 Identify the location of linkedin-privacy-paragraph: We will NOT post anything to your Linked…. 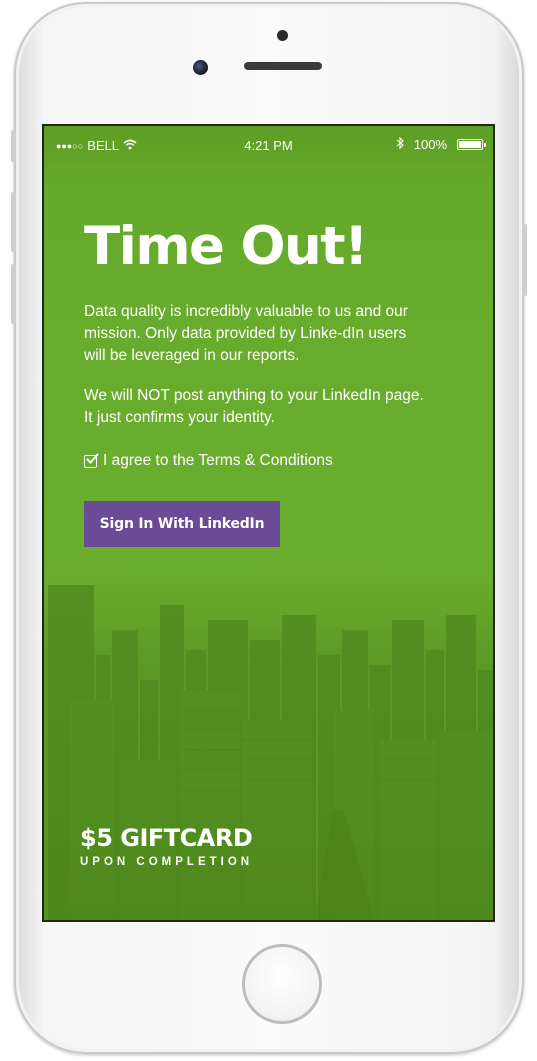
(254, 406).